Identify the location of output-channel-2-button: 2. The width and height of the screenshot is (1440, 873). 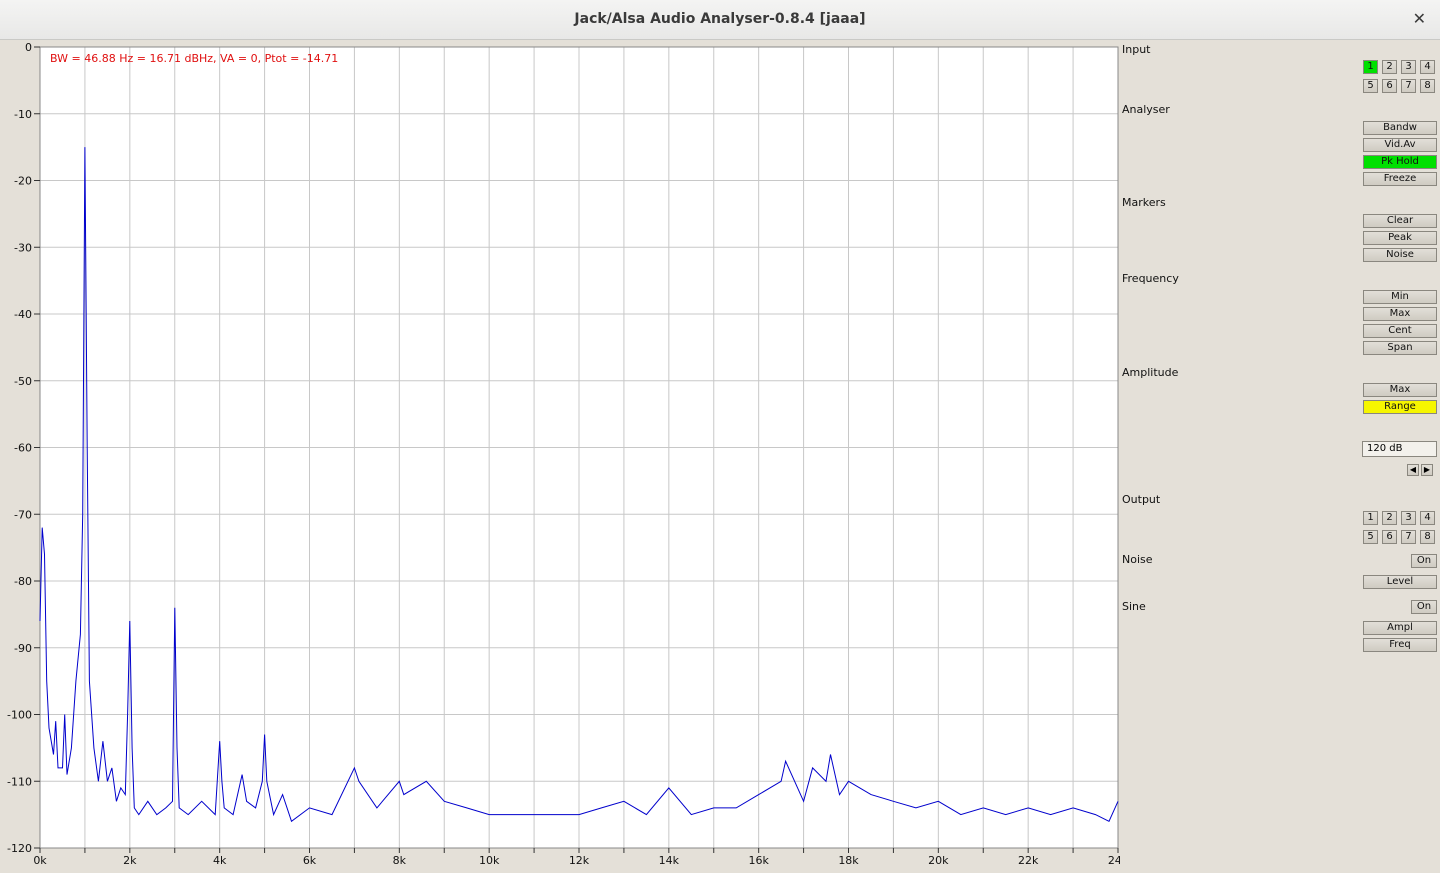
(1389, 518).